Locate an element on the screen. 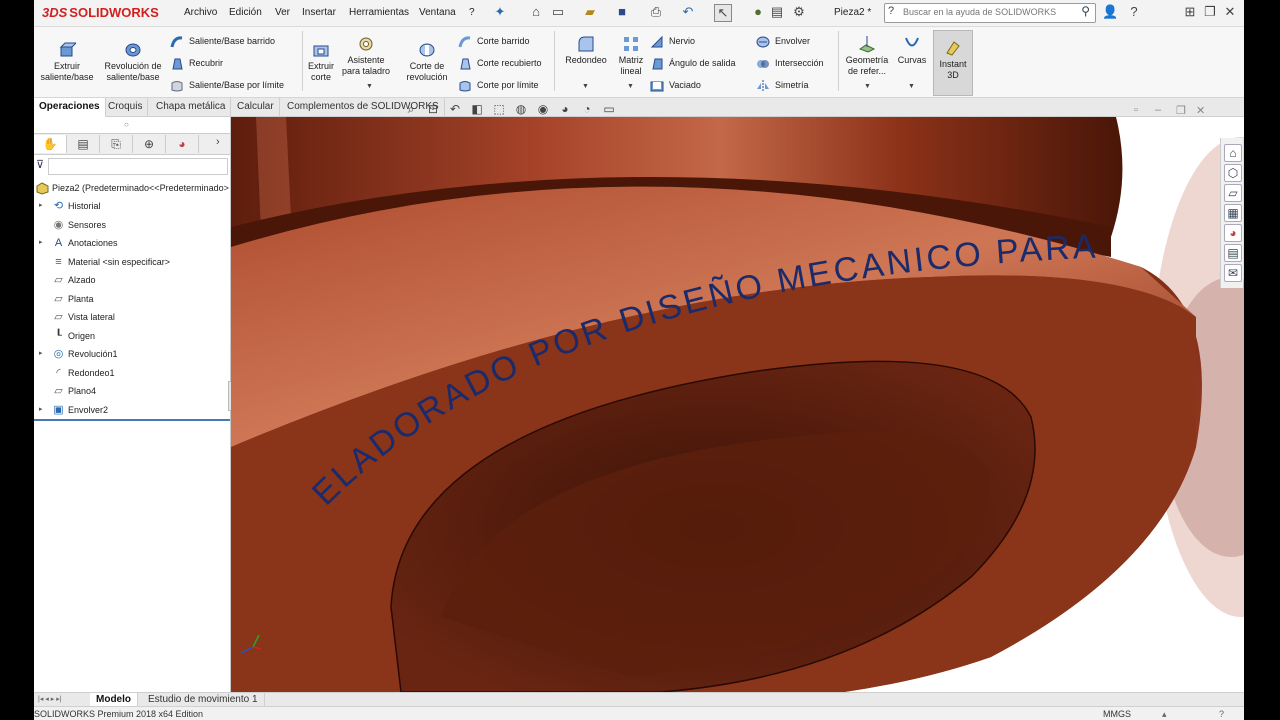 The height and width of the screenshot is (720, 1280). revolve-cut-button: Corte de revolución is located at coordinates (427, 62).